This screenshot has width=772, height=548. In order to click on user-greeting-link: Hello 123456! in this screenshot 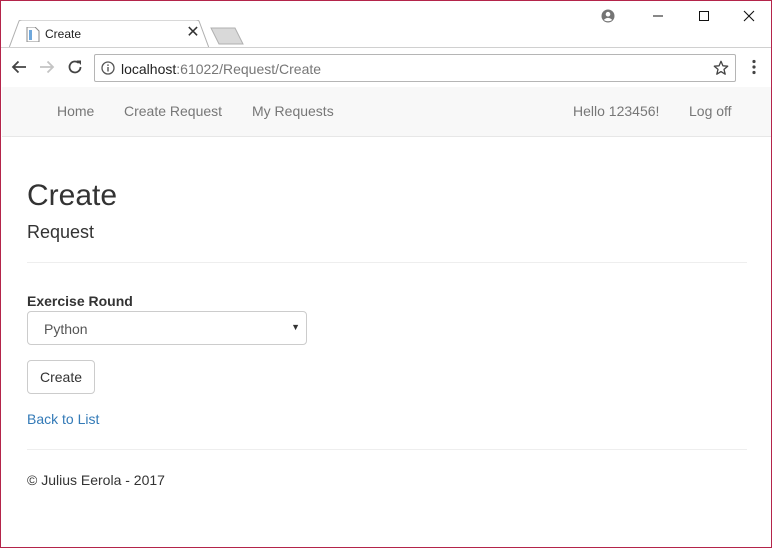, I will do `click(616, 111)`.